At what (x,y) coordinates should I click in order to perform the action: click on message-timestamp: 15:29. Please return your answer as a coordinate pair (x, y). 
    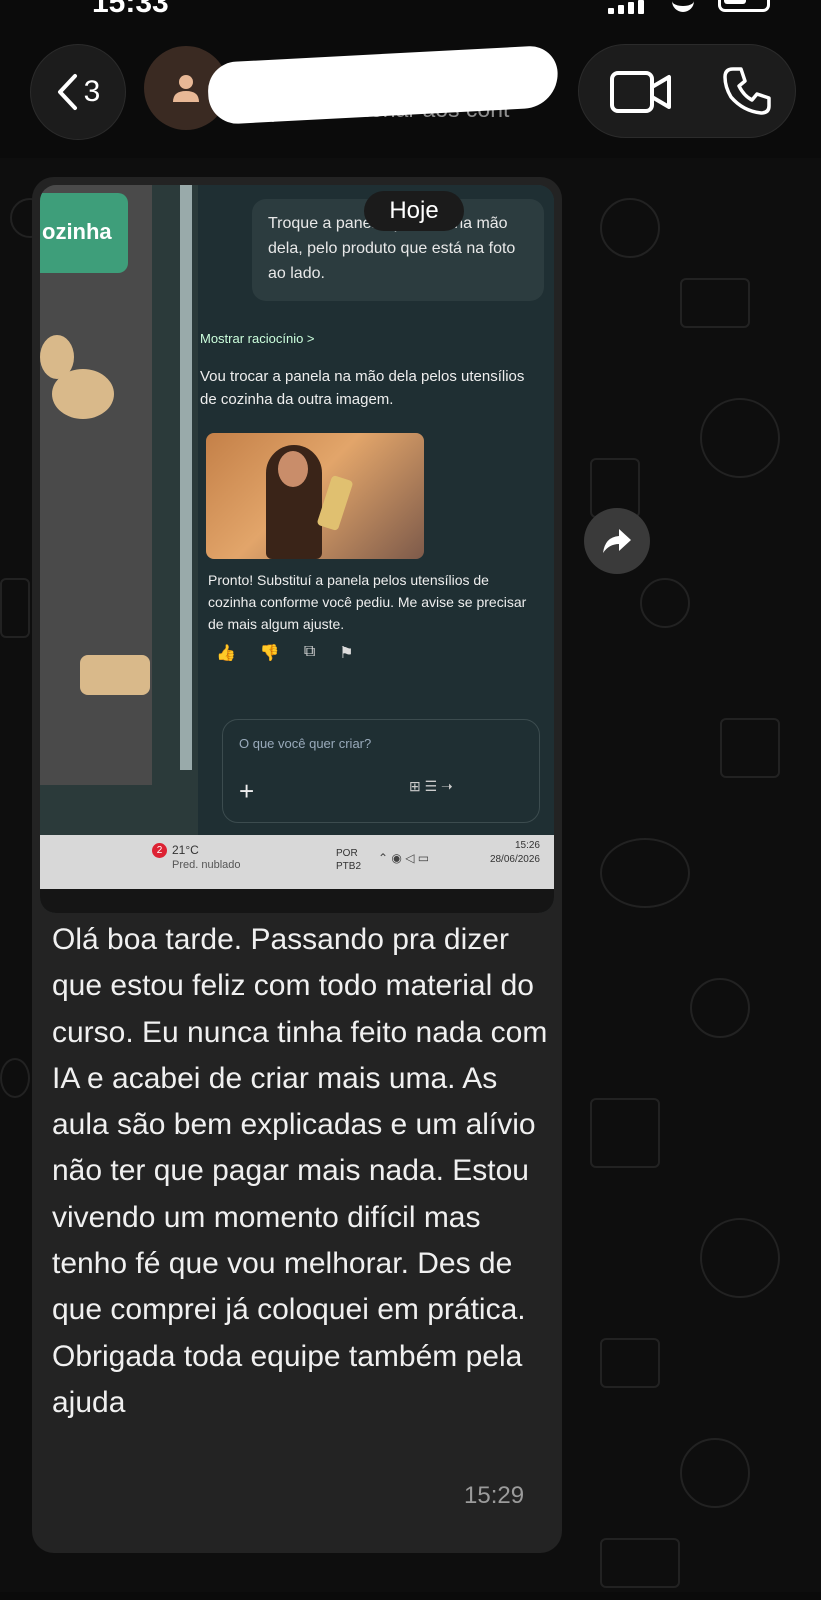
    Looking at the image, I should click on (494, 1495).